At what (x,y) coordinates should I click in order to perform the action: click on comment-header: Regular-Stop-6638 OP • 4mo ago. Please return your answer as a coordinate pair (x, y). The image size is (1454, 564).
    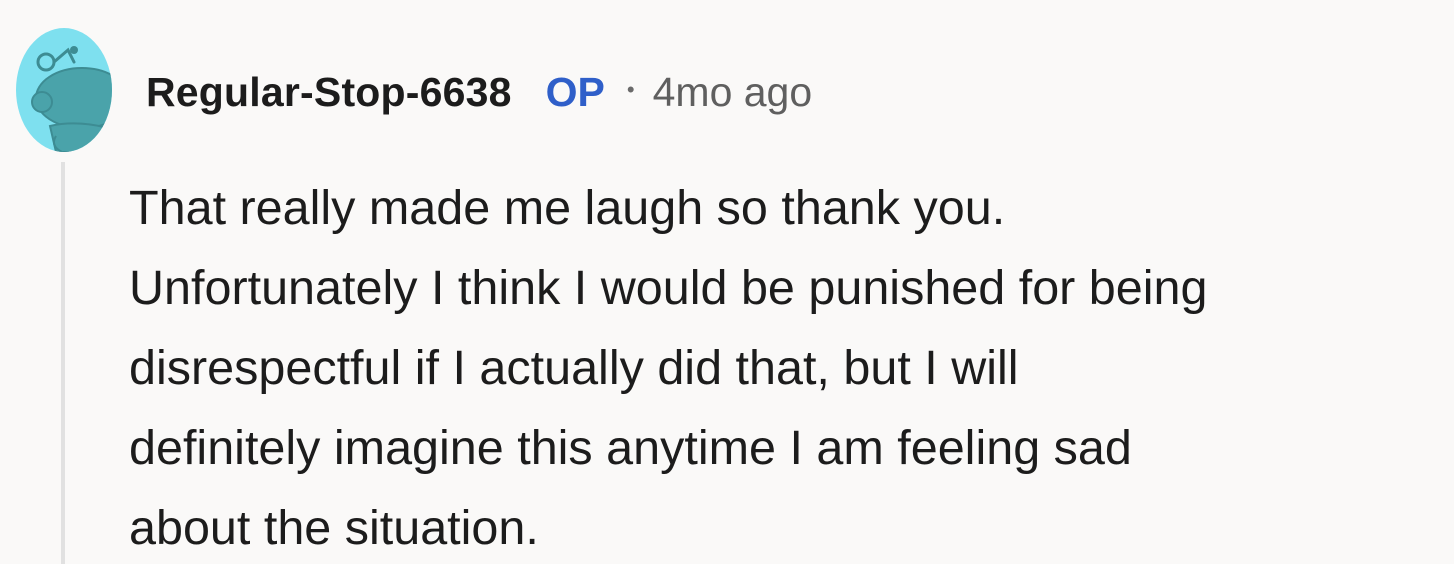
    Looking at the image, I should click on (479, 92).